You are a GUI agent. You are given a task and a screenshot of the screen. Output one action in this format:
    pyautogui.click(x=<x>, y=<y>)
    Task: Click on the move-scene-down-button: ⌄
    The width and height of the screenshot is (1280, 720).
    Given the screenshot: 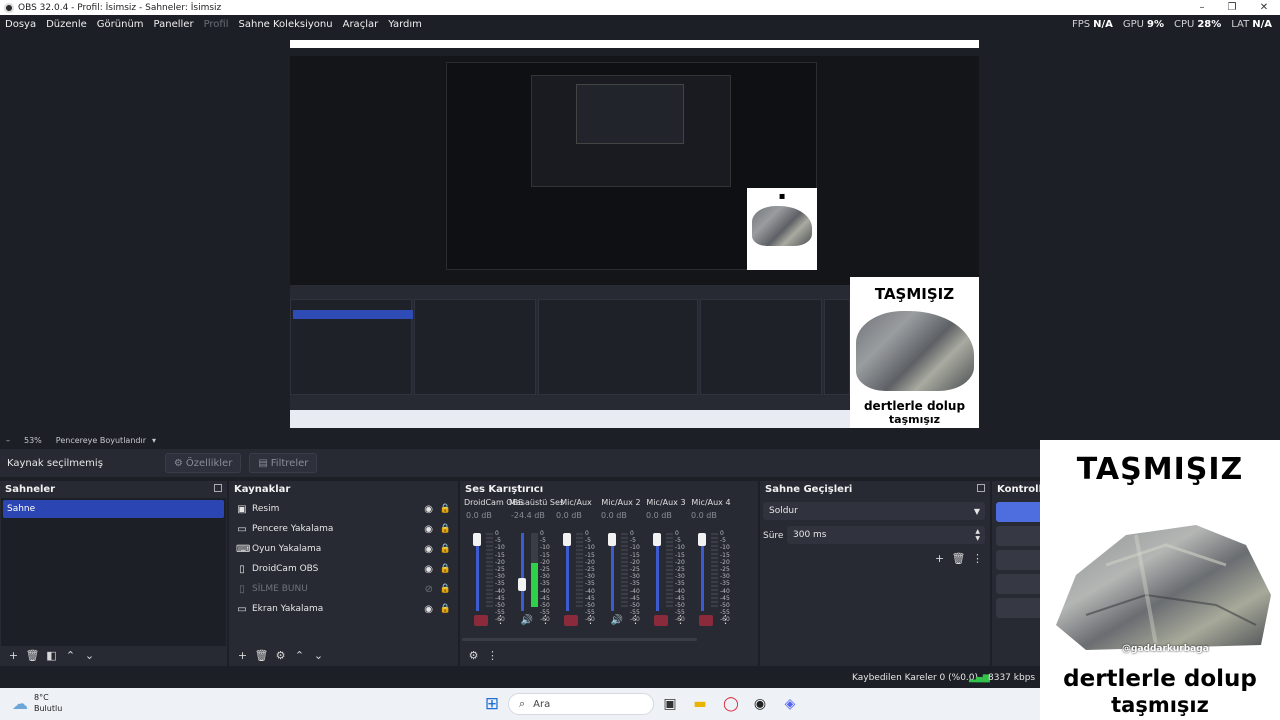 What is the action you would take?
    pyautogui.click(x=89, y=655)
    